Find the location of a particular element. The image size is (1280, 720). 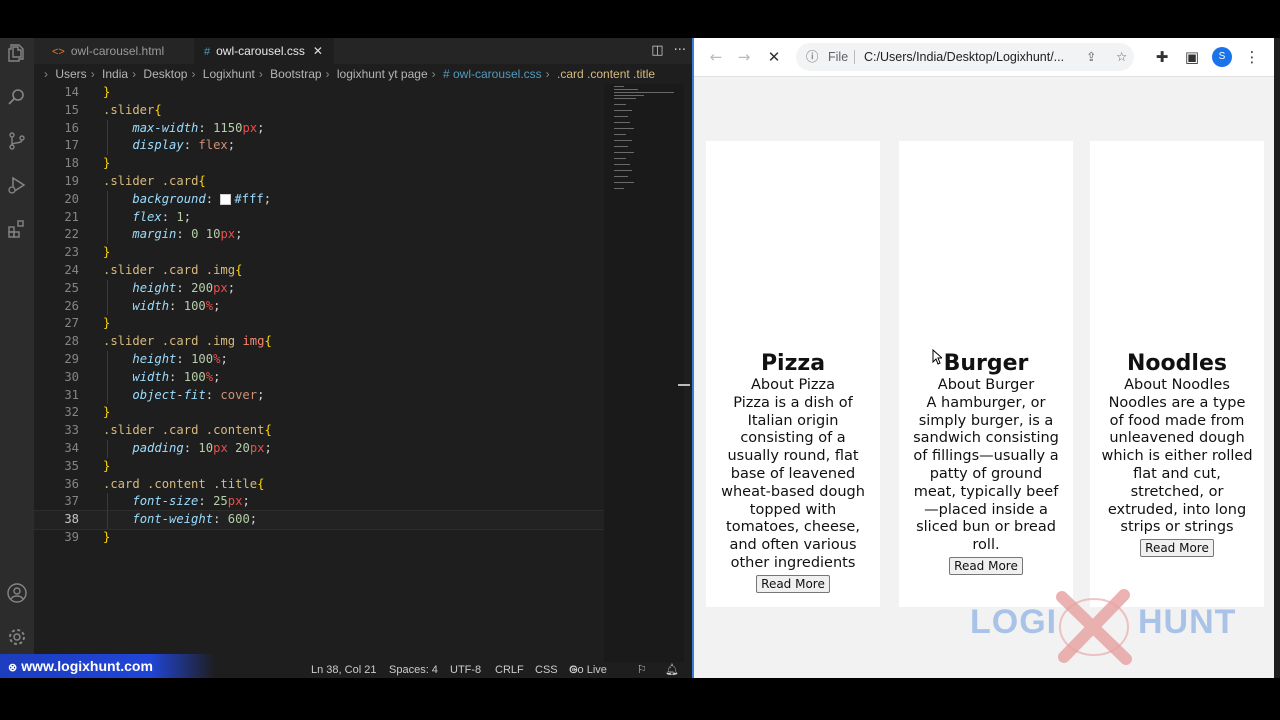

minimap is located at coordinates (644, 373).